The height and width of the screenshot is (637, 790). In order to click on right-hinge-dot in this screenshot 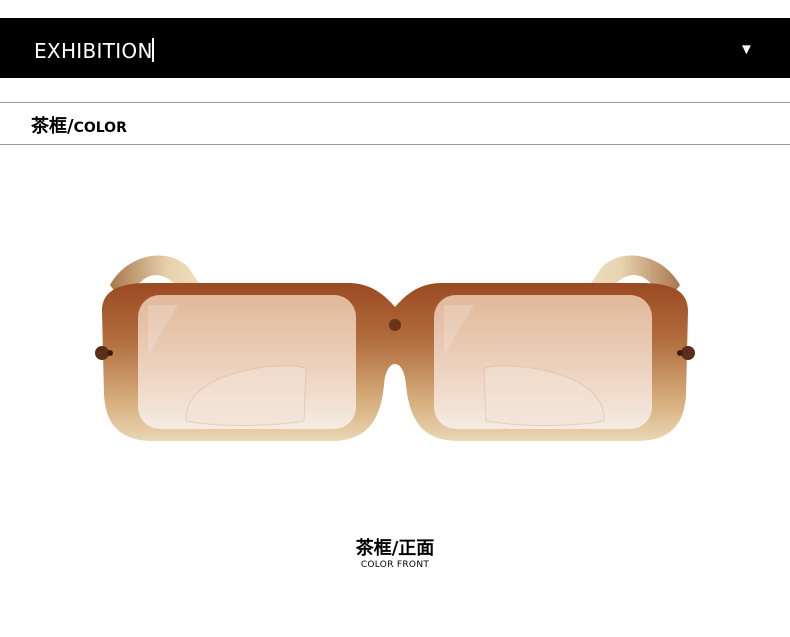, I will do `click(688, 353)`.